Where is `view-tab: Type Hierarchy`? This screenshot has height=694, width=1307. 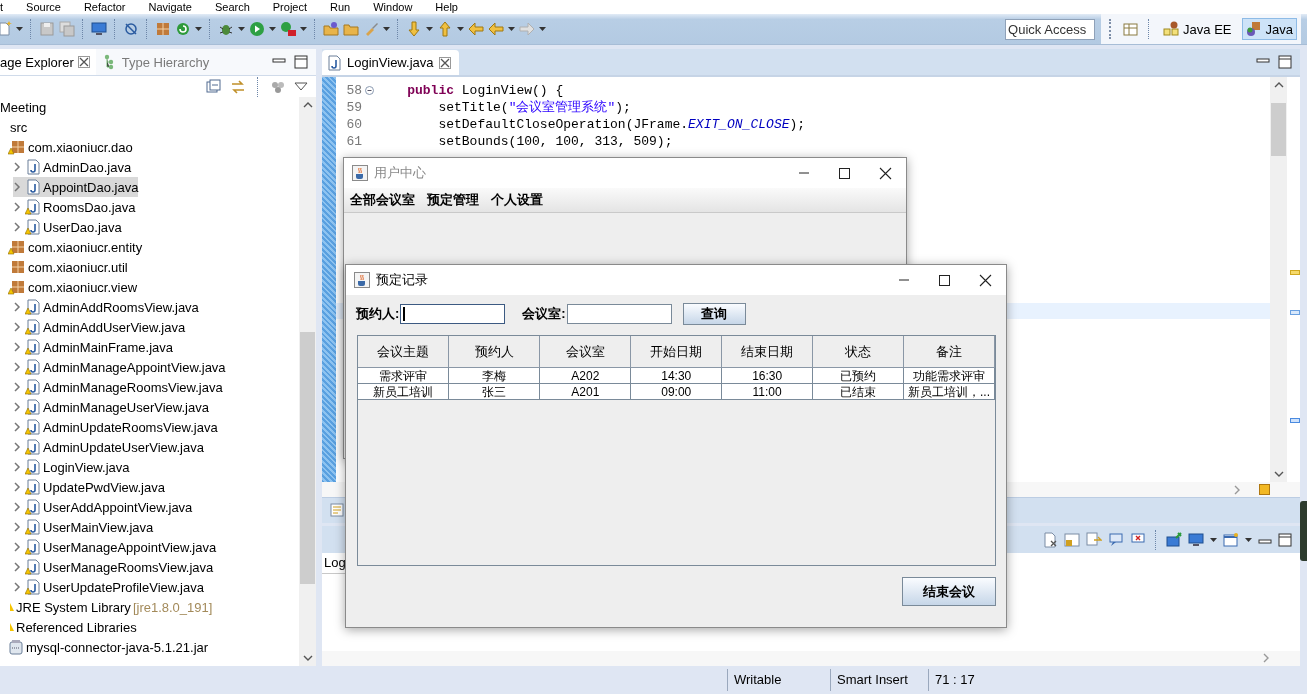
view-tab: Type Hierarchy is located at coordinates (155, 62).